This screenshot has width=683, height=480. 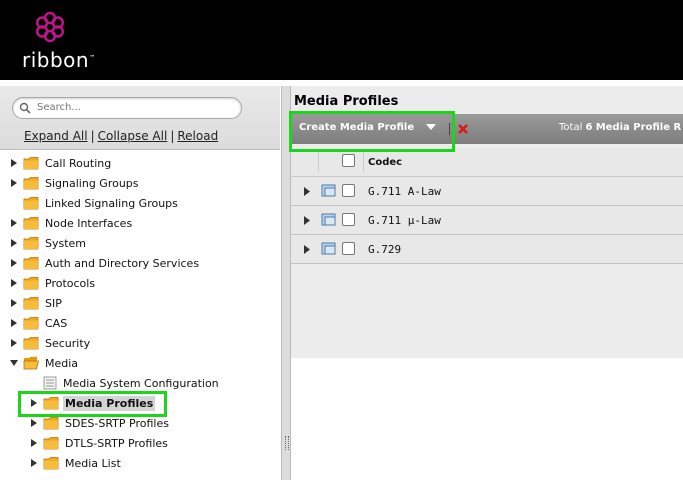 I want to click on tree-item-security: Security, so click(x=50, y=343).